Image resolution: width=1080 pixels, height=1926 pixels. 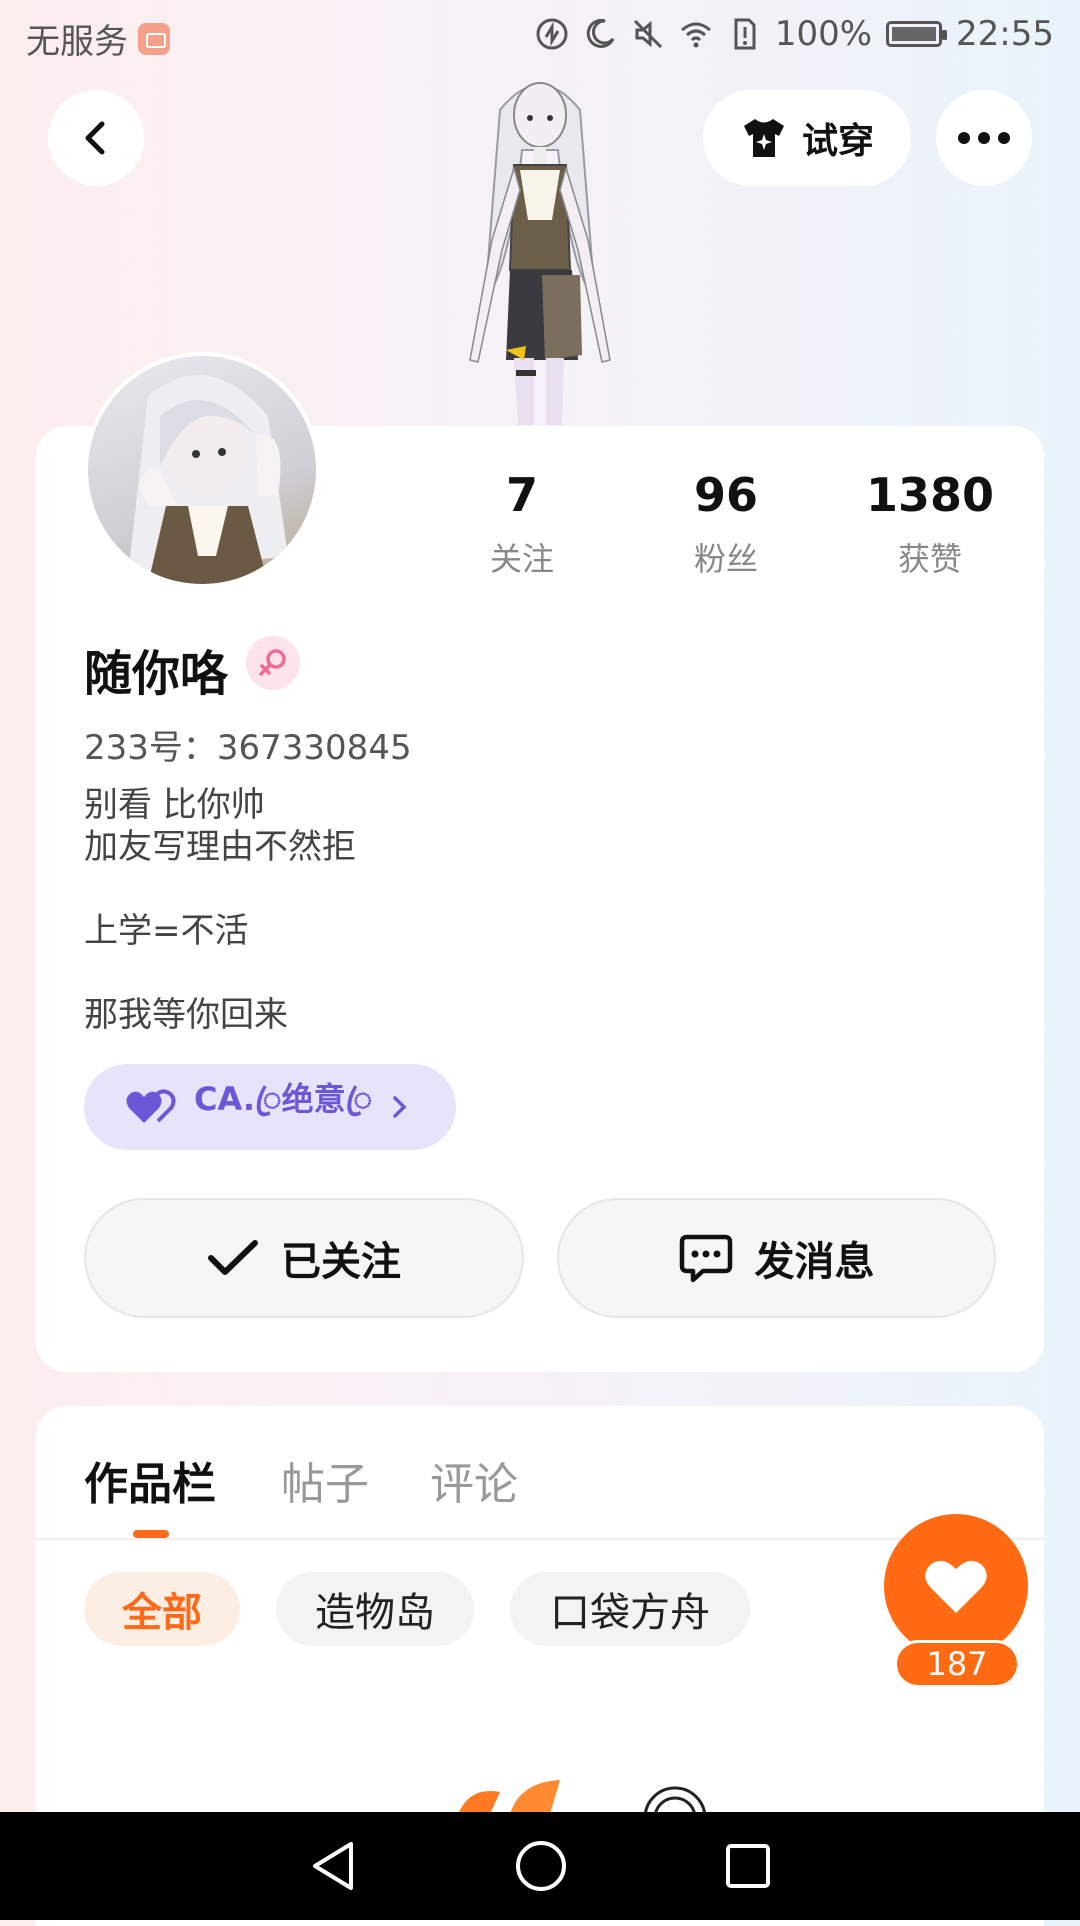 I want to click on filter-chip-pocket-ark: 口袋方舟, so click(x=630, y=1609).